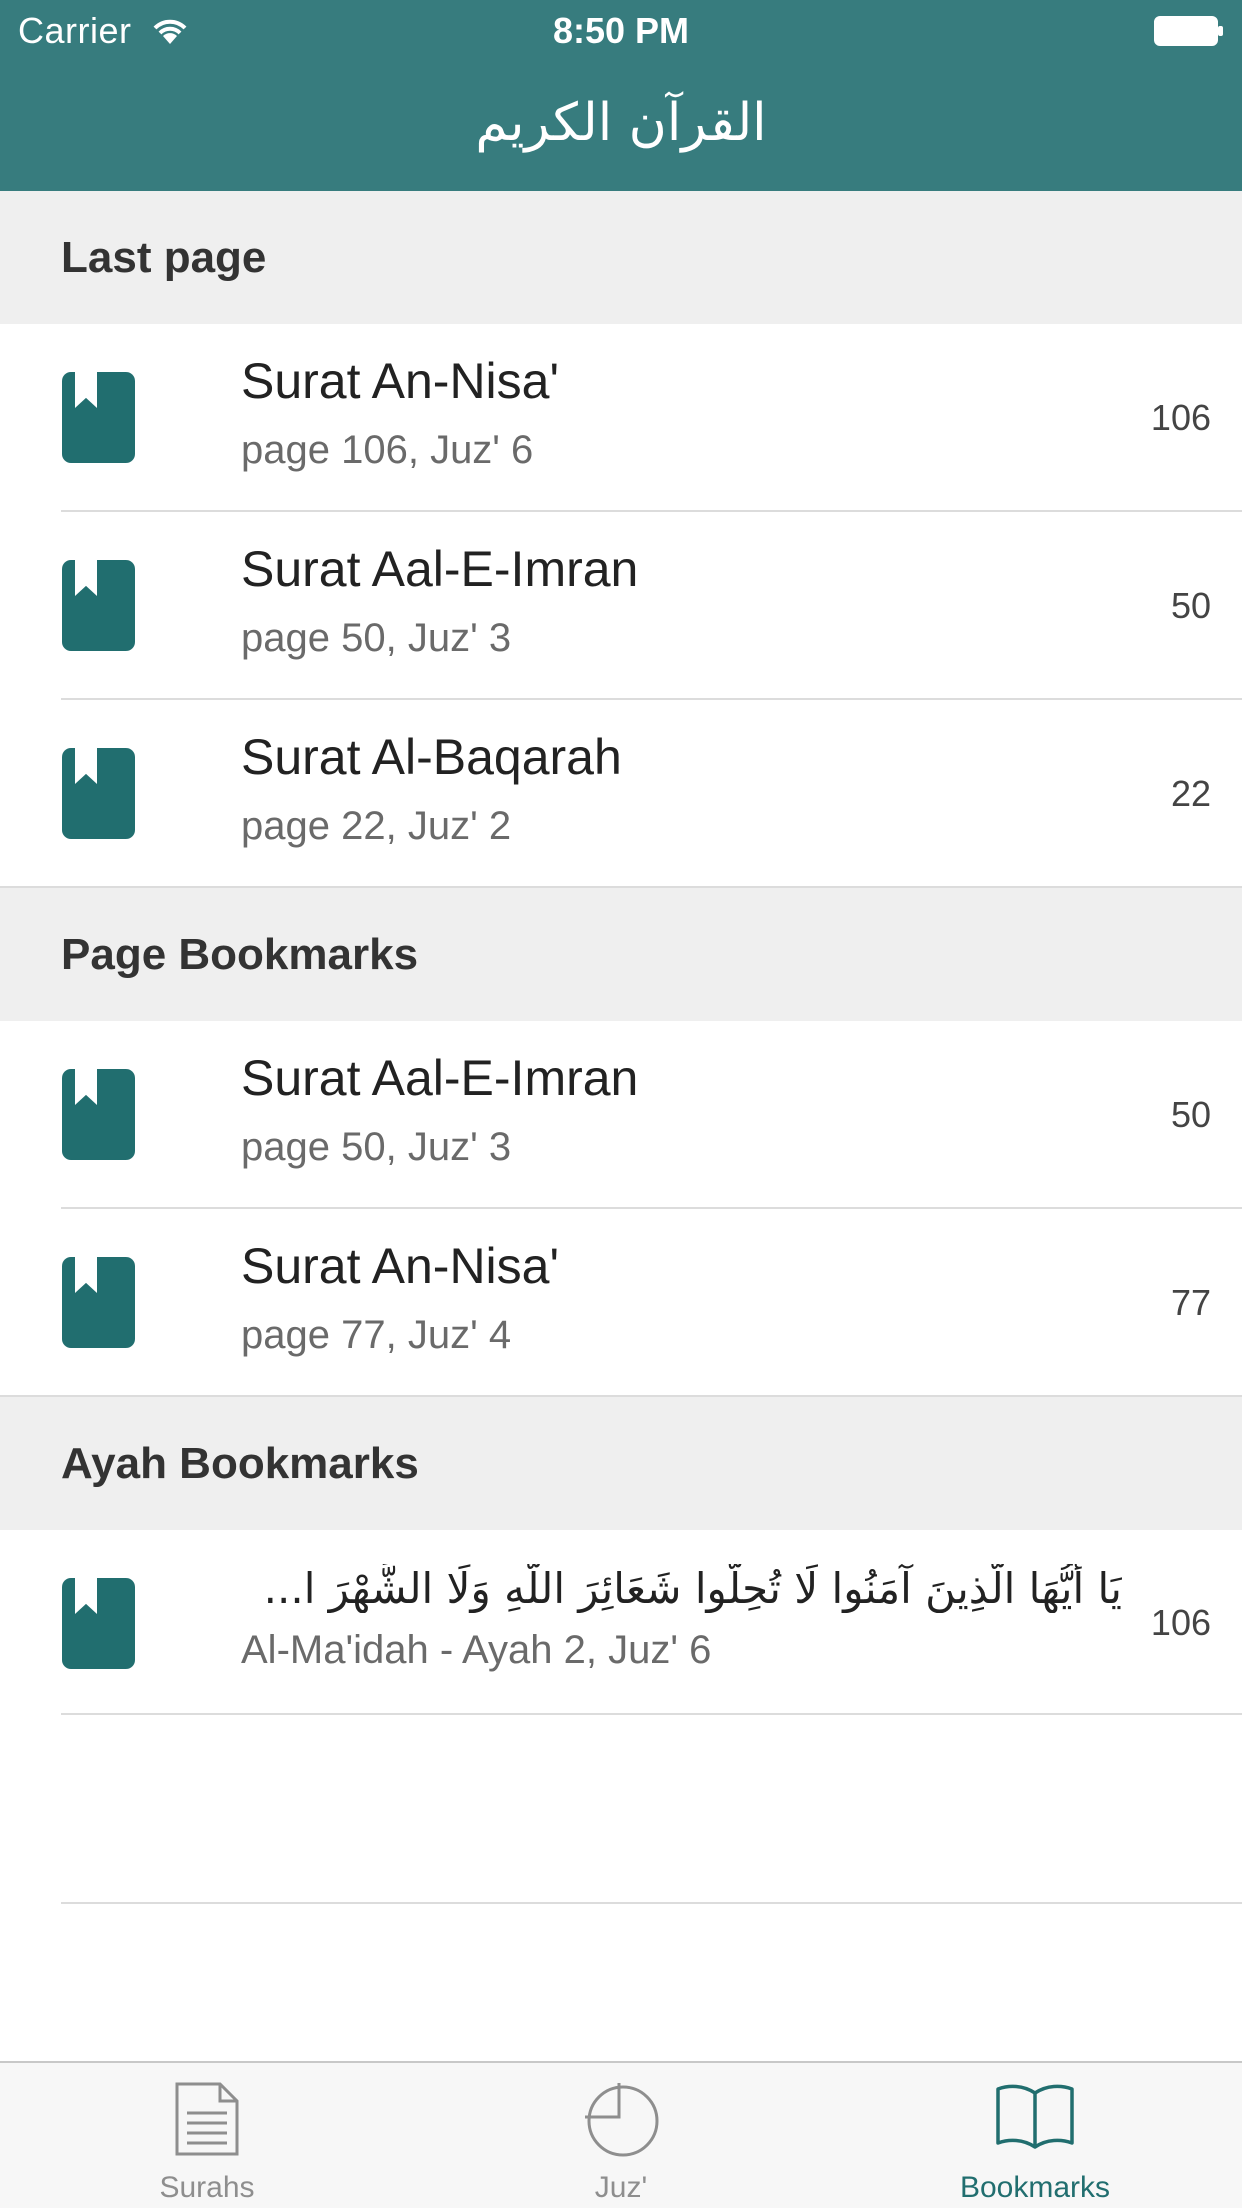  Describe the element at coordinates (1035, 2187) in the screenshot. I see `tab-label: Bookmarks` at that location.